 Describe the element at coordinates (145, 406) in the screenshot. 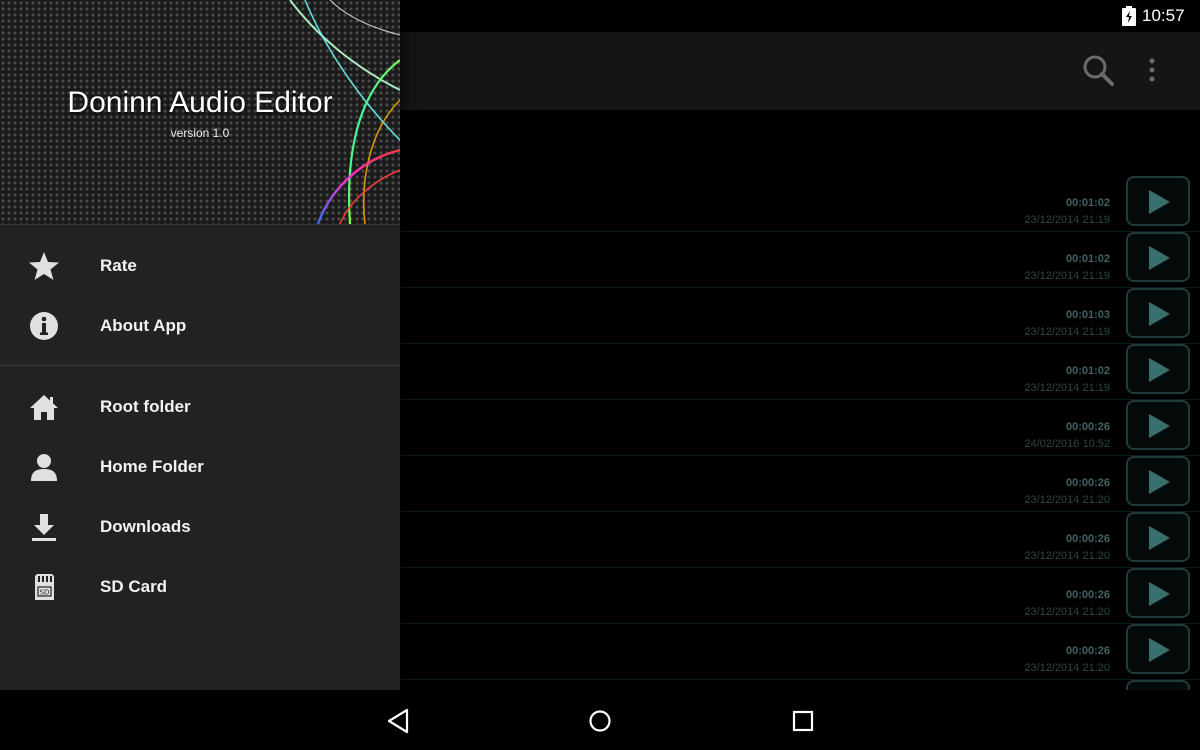

I see `drawer-item-label: Root folder` at that location.